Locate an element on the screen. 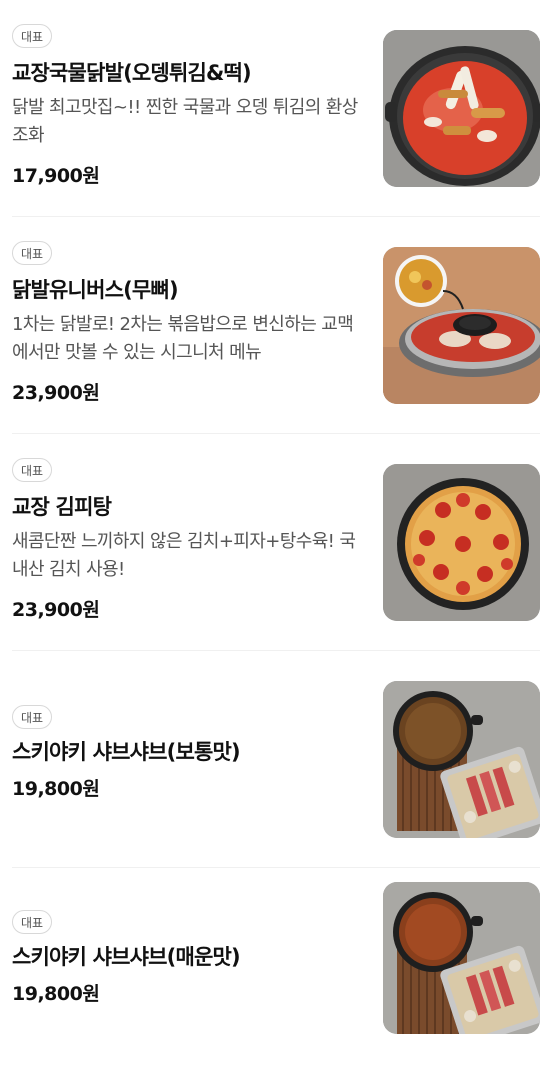  sukiyaki-shabu-spicy-image is located at coordinates (461, 958).